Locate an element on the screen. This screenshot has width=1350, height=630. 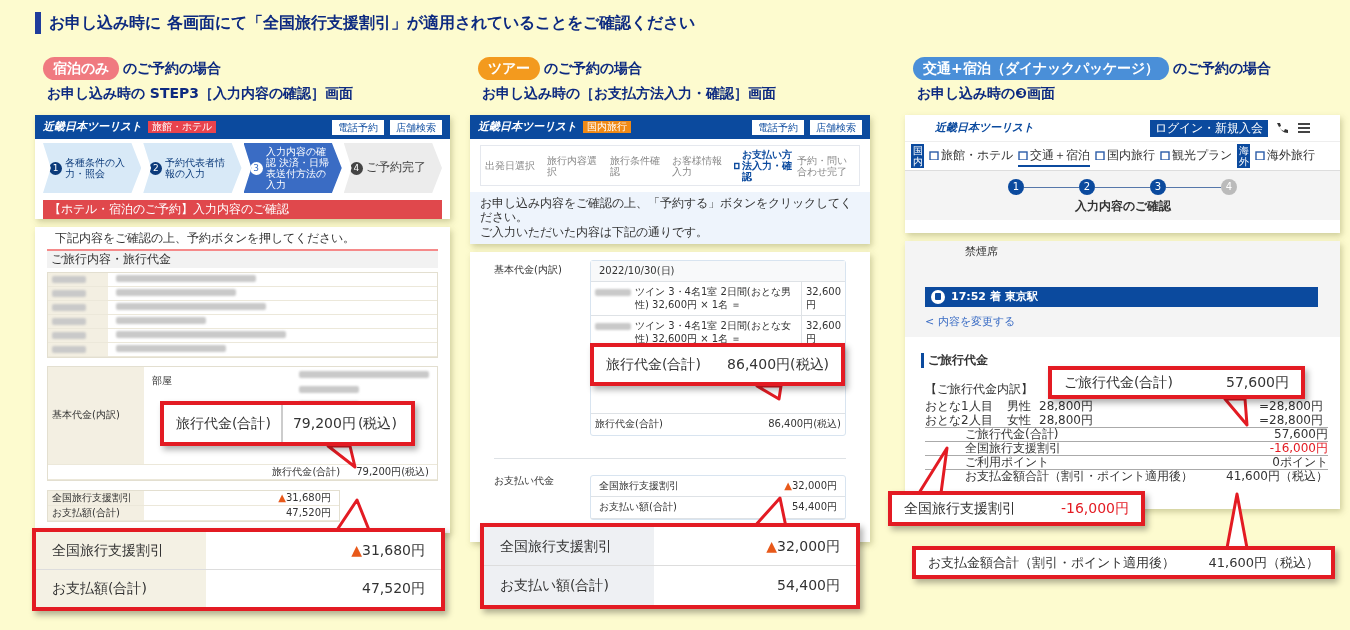
callout-label: お支払い額(合計) is located at coordinates (569, 585).